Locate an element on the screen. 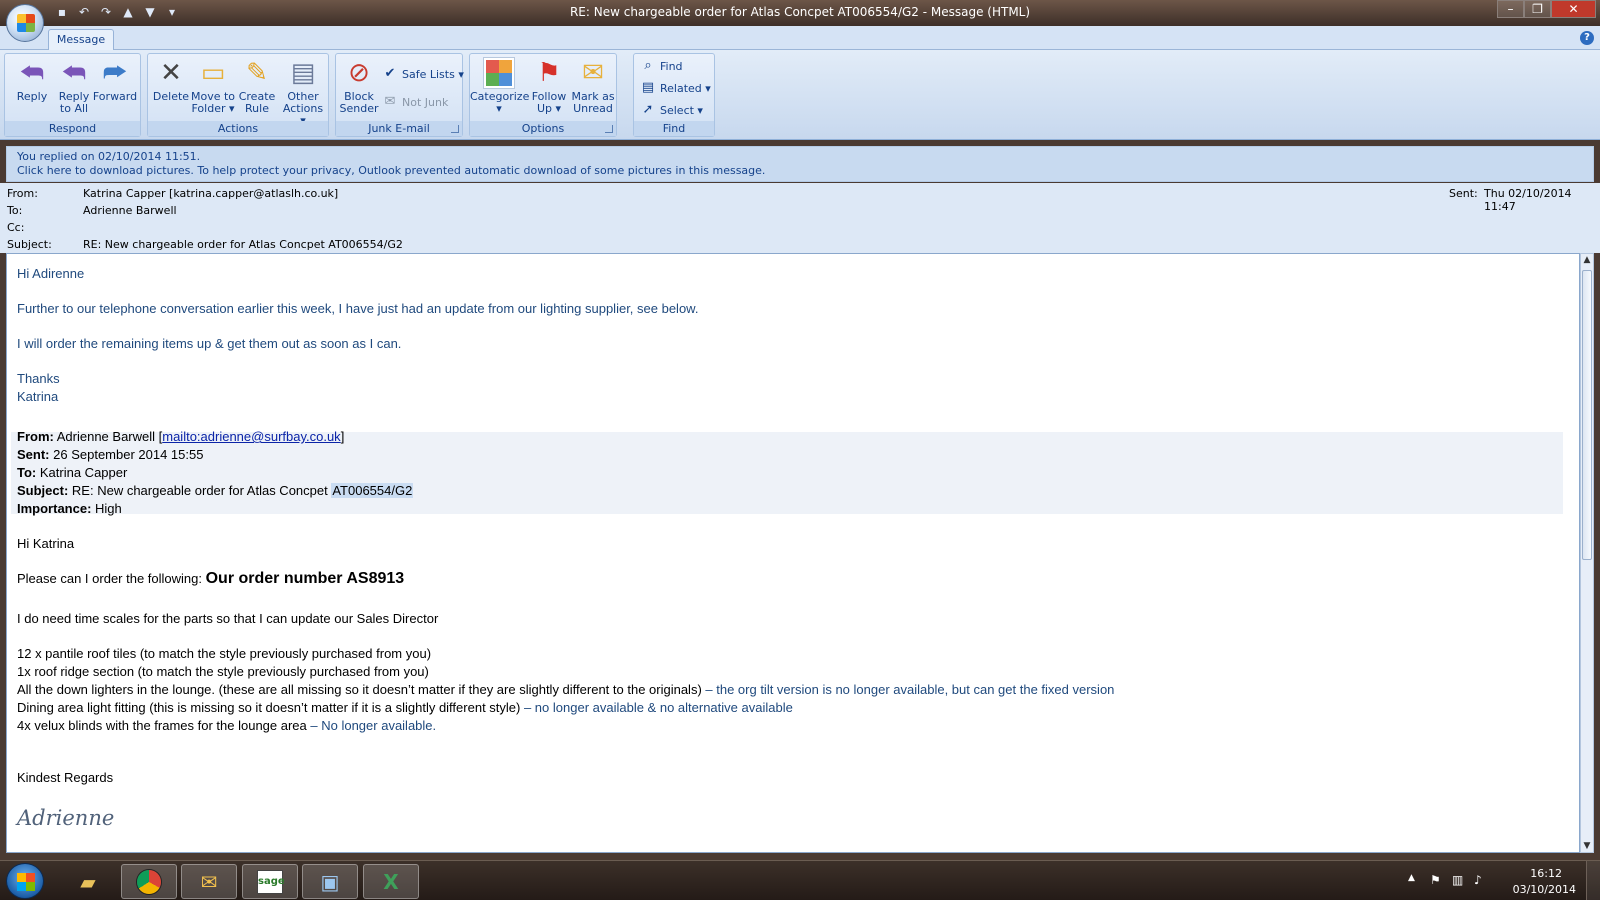 Image resolution: width=1600 pixels, height=900 pixels. reply-icon: ⮪ is located at coordinates (32, 73).